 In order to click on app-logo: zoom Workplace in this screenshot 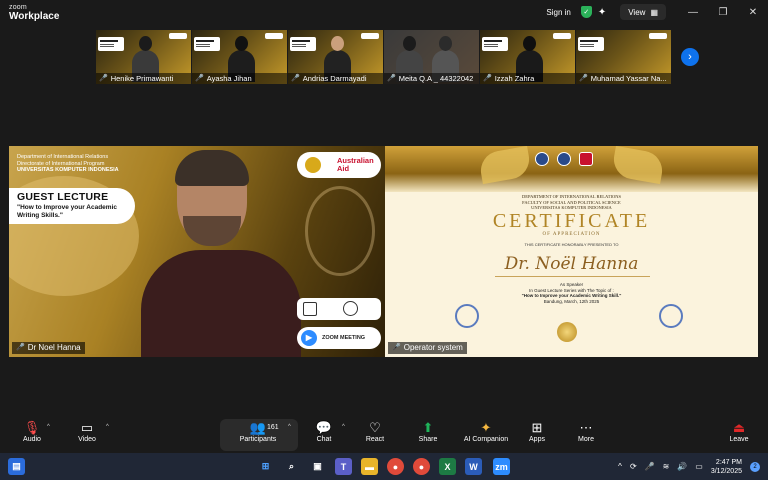, I will do `click(34, 12)`.